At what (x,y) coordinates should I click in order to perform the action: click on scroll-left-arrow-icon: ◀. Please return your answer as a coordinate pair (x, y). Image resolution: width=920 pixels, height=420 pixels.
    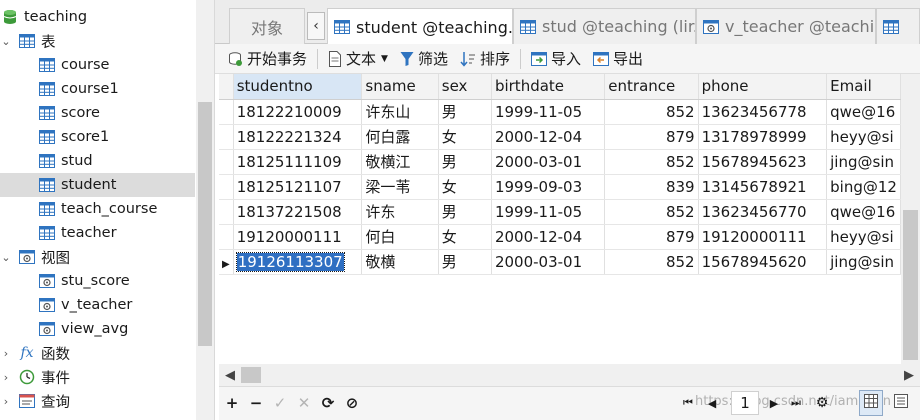
    Looking at the image, I should click on (230, 375).